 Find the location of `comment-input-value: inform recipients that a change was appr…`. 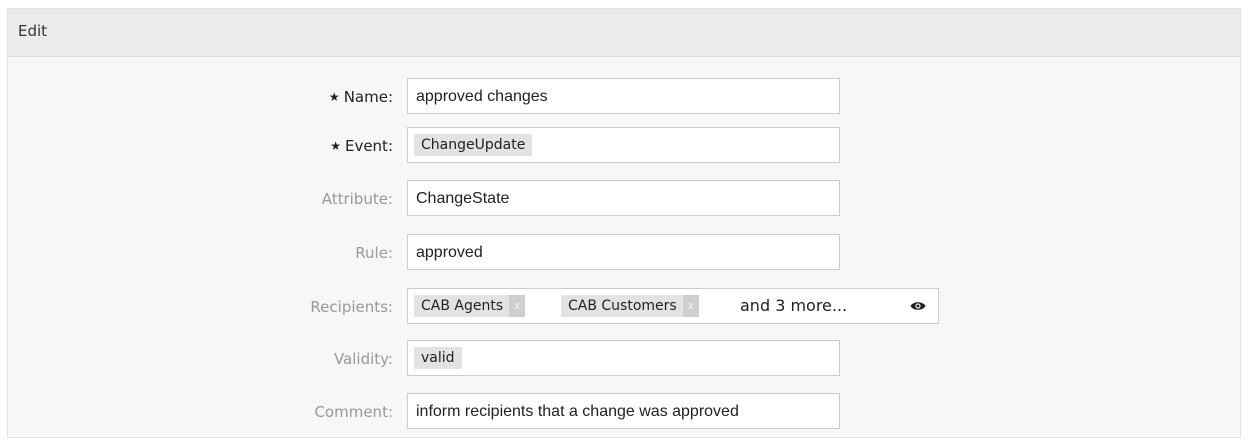

comment-input-value: inform recipients that a change was appr… is located at coordinates (577, 411).